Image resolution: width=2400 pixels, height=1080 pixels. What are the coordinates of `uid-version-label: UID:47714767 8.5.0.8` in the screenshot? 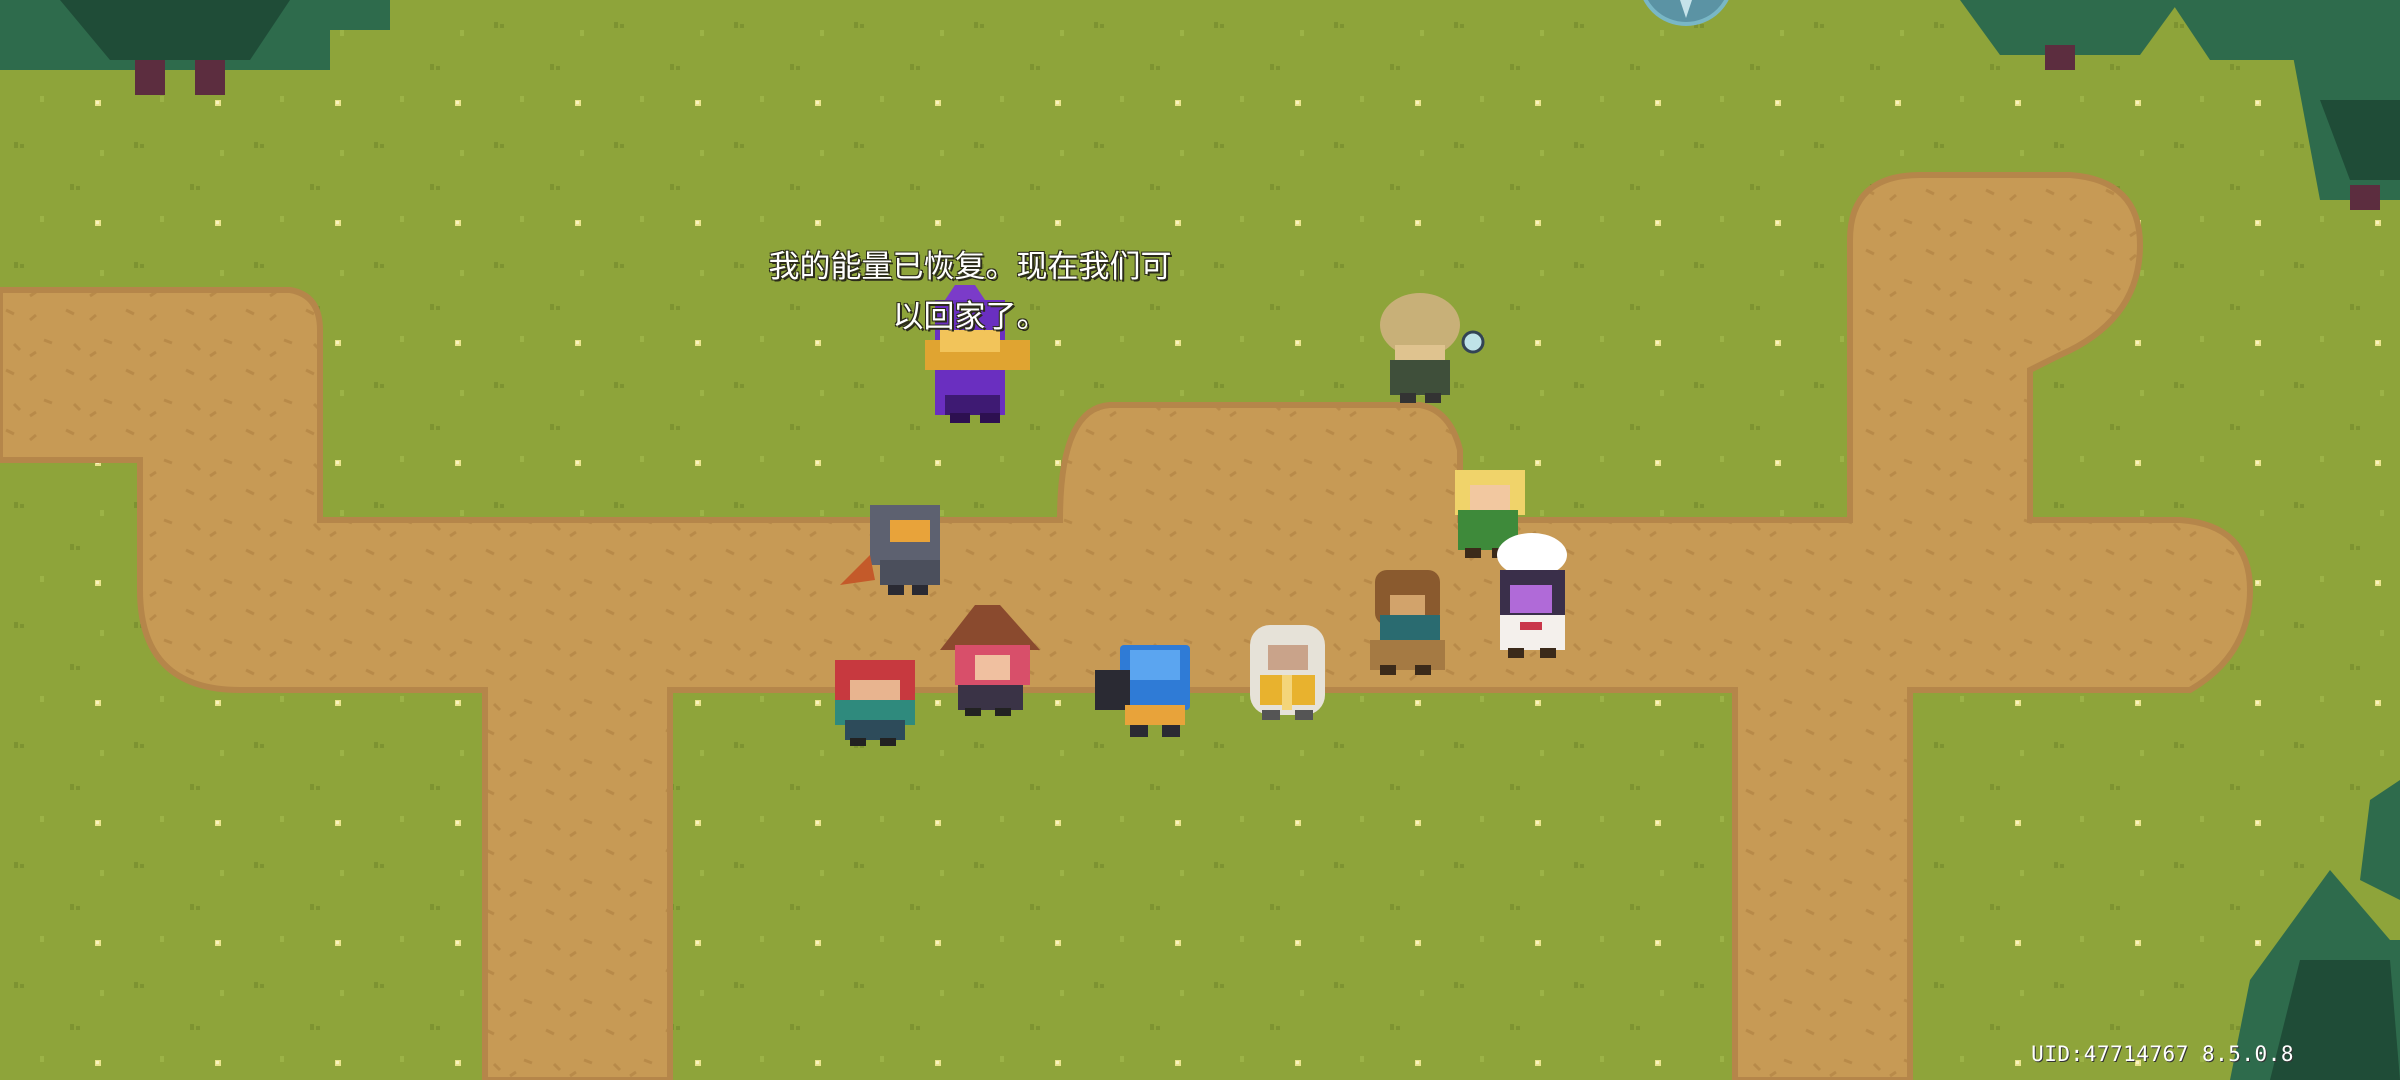 It's located at (2162, 1054).